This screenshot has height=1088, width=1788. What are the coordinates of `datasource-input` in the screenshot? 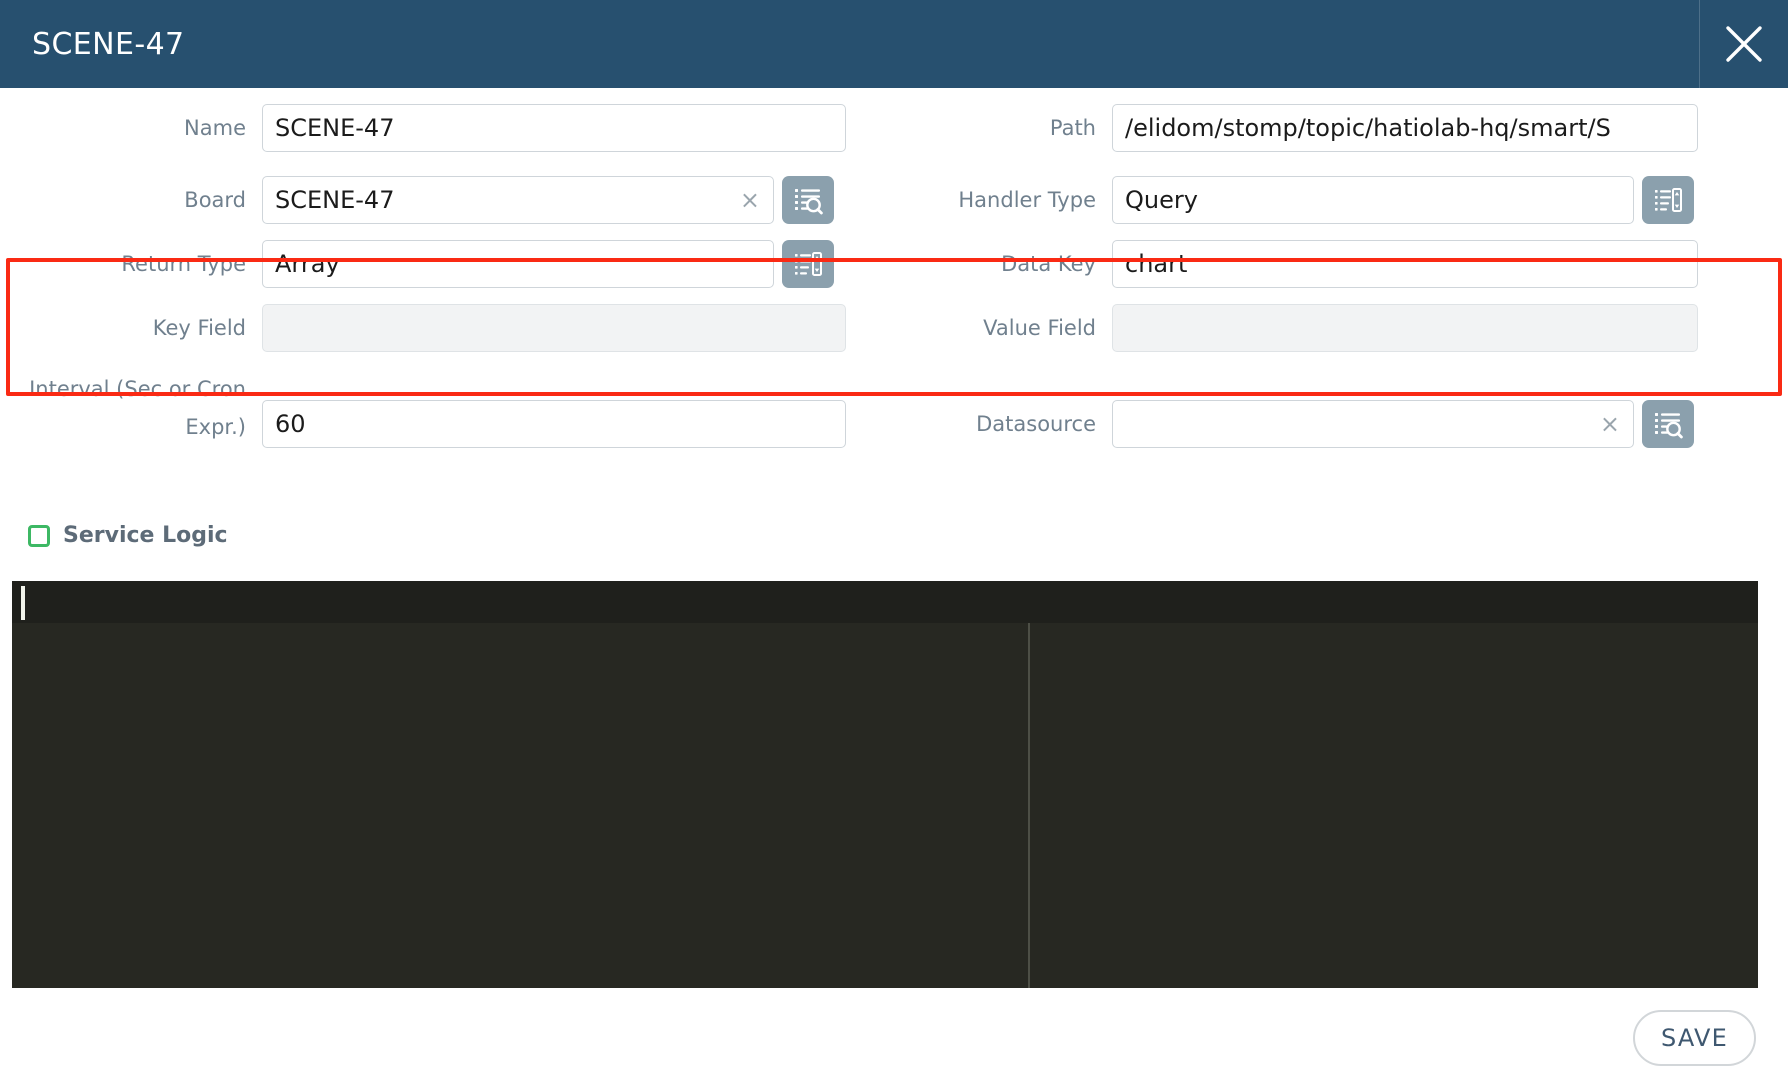 It's located at (1373, 424).